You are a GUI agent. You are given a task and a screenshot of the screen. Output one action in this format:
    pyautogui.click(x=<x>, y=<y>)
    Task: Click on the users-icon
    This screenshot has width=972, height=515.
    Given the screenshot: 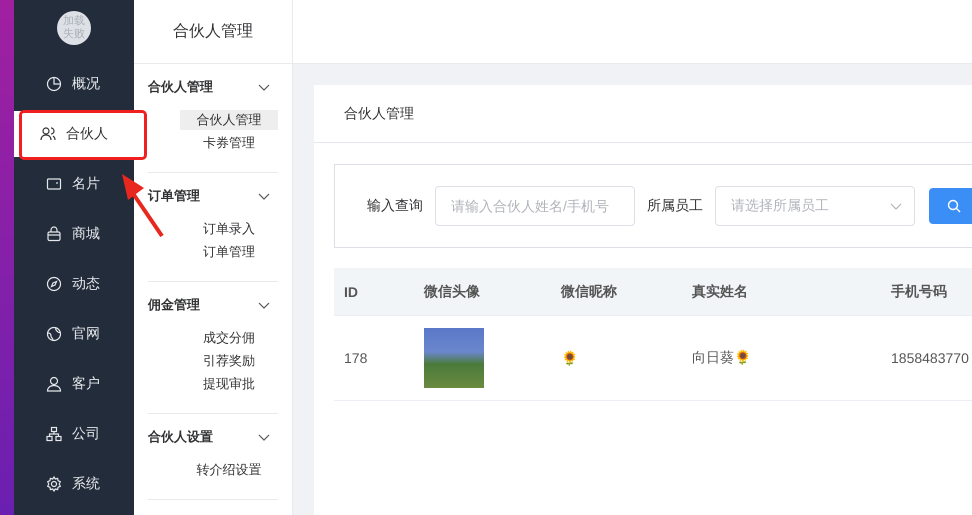 What is the action you would take?
    pyautogui.click(x=48, y=134)
    